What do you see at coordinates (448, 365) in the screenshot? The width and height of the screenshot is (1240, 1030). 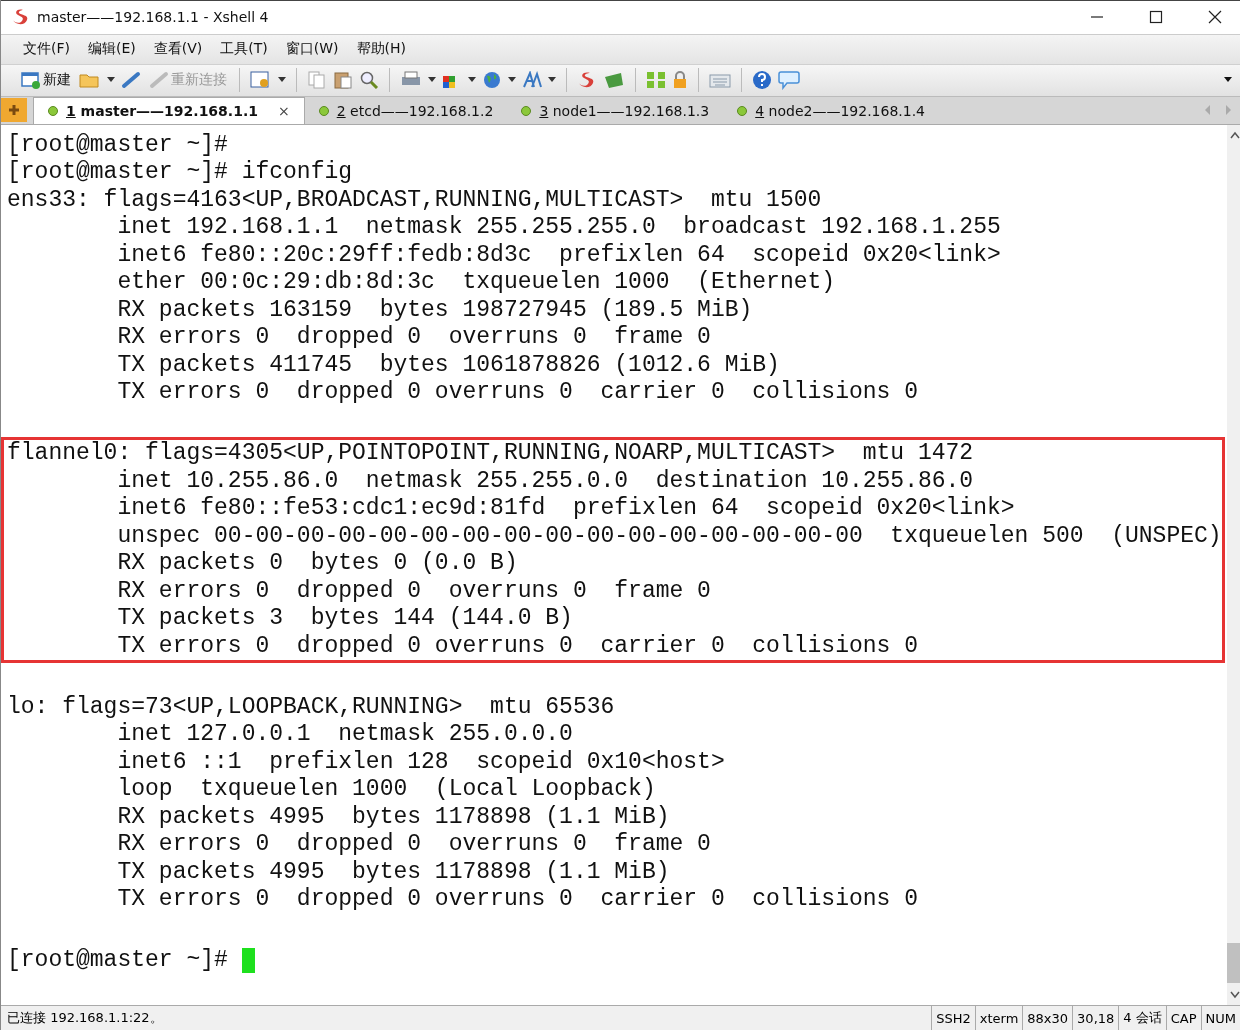 I see `terminal-line: TX packets 411745 bytes 1061878826 (1012.6 MiB)` at bounding box center [448, 365].